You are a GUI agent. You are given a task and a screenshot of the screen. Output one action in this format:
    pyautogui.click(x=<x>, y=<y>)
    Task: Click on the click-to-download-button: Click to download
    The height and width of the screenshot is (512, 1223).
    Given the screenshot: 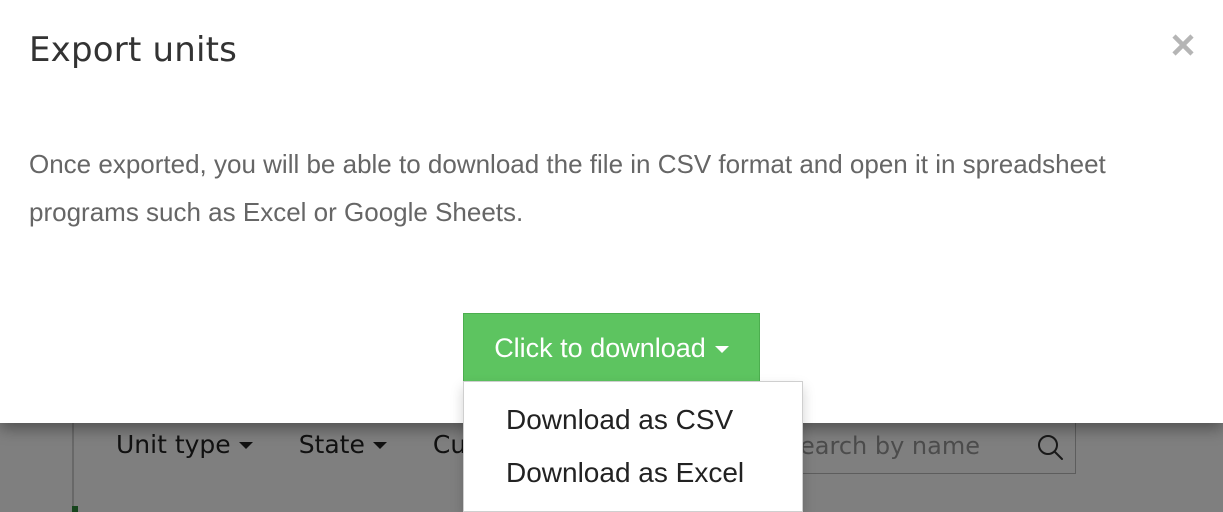 What is the action you would take?
    pyautogui.click(x=611, y=348)
    